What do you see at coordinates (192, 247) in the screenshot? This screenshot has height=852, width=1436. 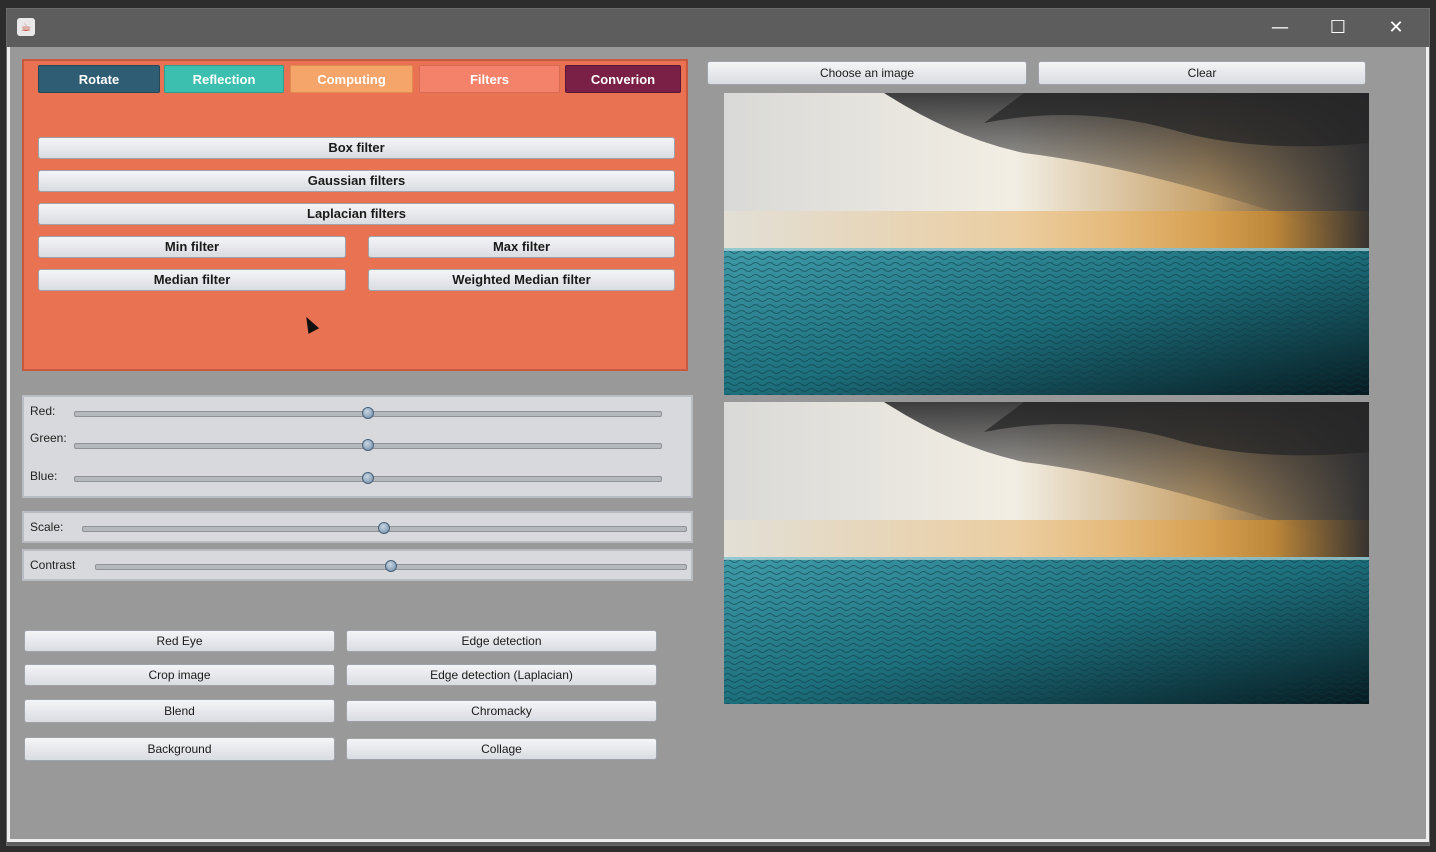 I see `min-filter-button: Min filter` at bounding box center [192, 247].